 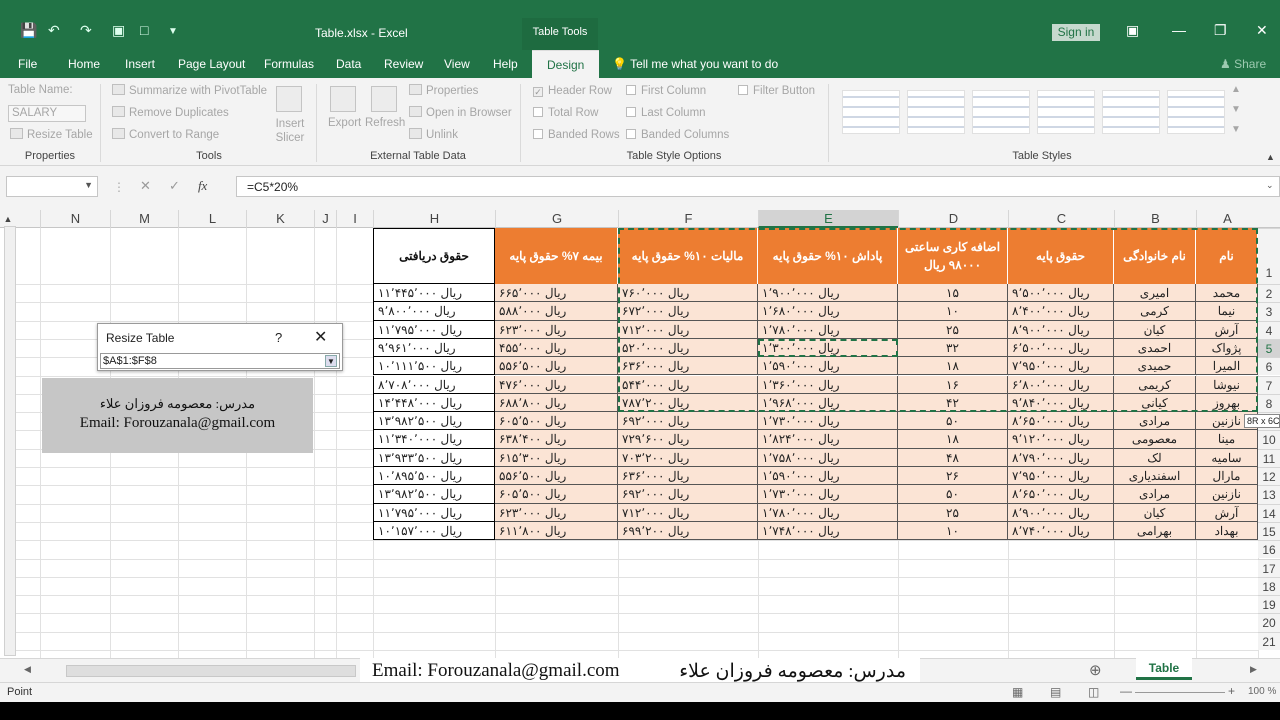 I want to click on column-header: N, so click(x=75, y=219).